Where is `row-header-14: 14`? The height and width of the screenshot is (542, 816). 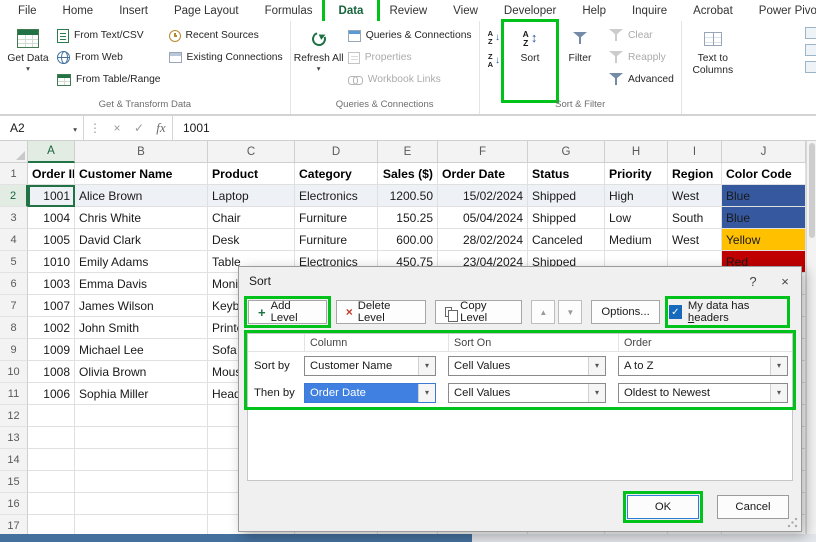 row-header-14: 14 is located at coordinates (14, 460).